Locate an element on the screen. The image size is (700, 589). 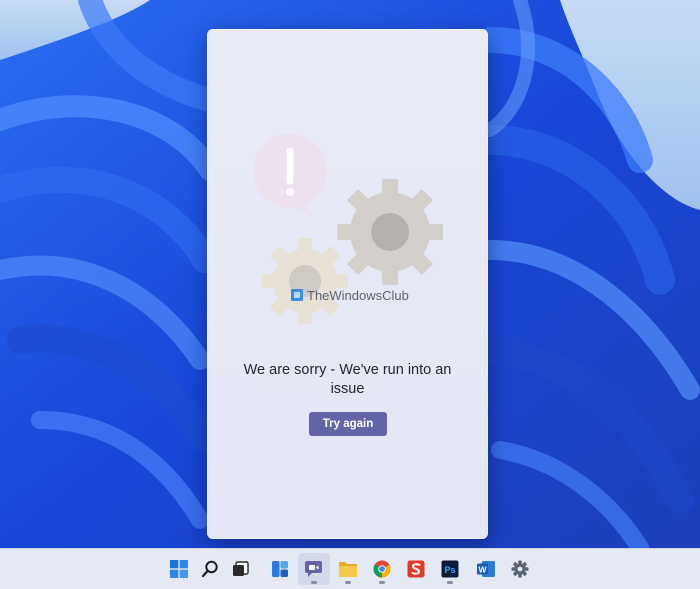
start-button is located at coordinates (179, 569).